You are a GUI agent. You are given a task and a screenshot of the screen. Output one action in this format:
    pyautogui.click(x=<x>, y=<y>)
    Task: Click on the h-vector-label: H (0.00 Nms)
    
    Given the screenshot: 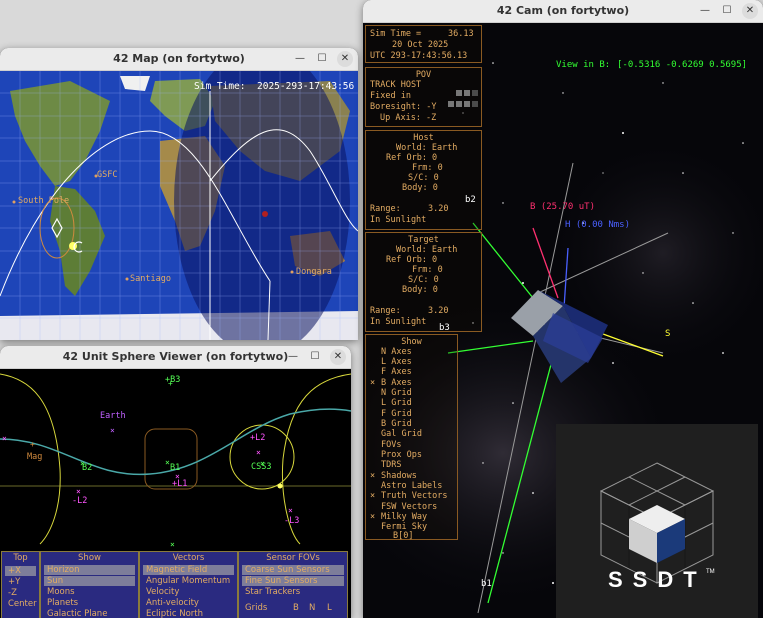 What is the action you would take?
    pyautogui.click(x=598, y=225)
    